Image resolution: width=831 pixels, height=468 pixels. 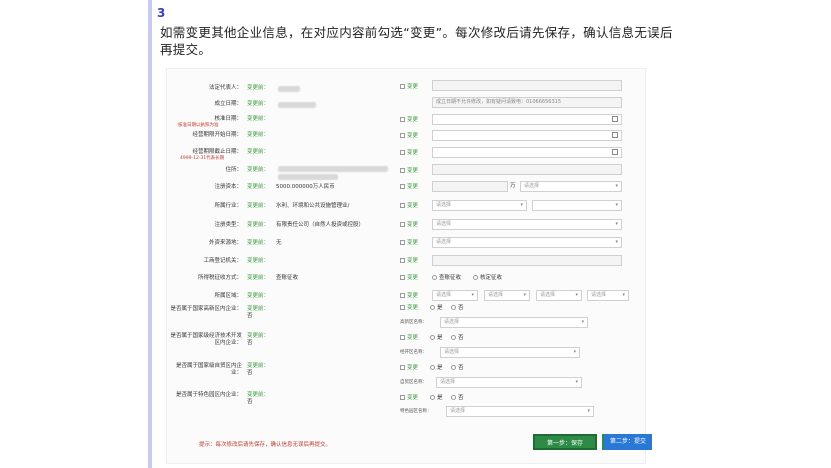 What do you see at coordinates (250, 343) in the screenshot?
I see `econ-zone-value: 否` at bounding box center [250, 343].